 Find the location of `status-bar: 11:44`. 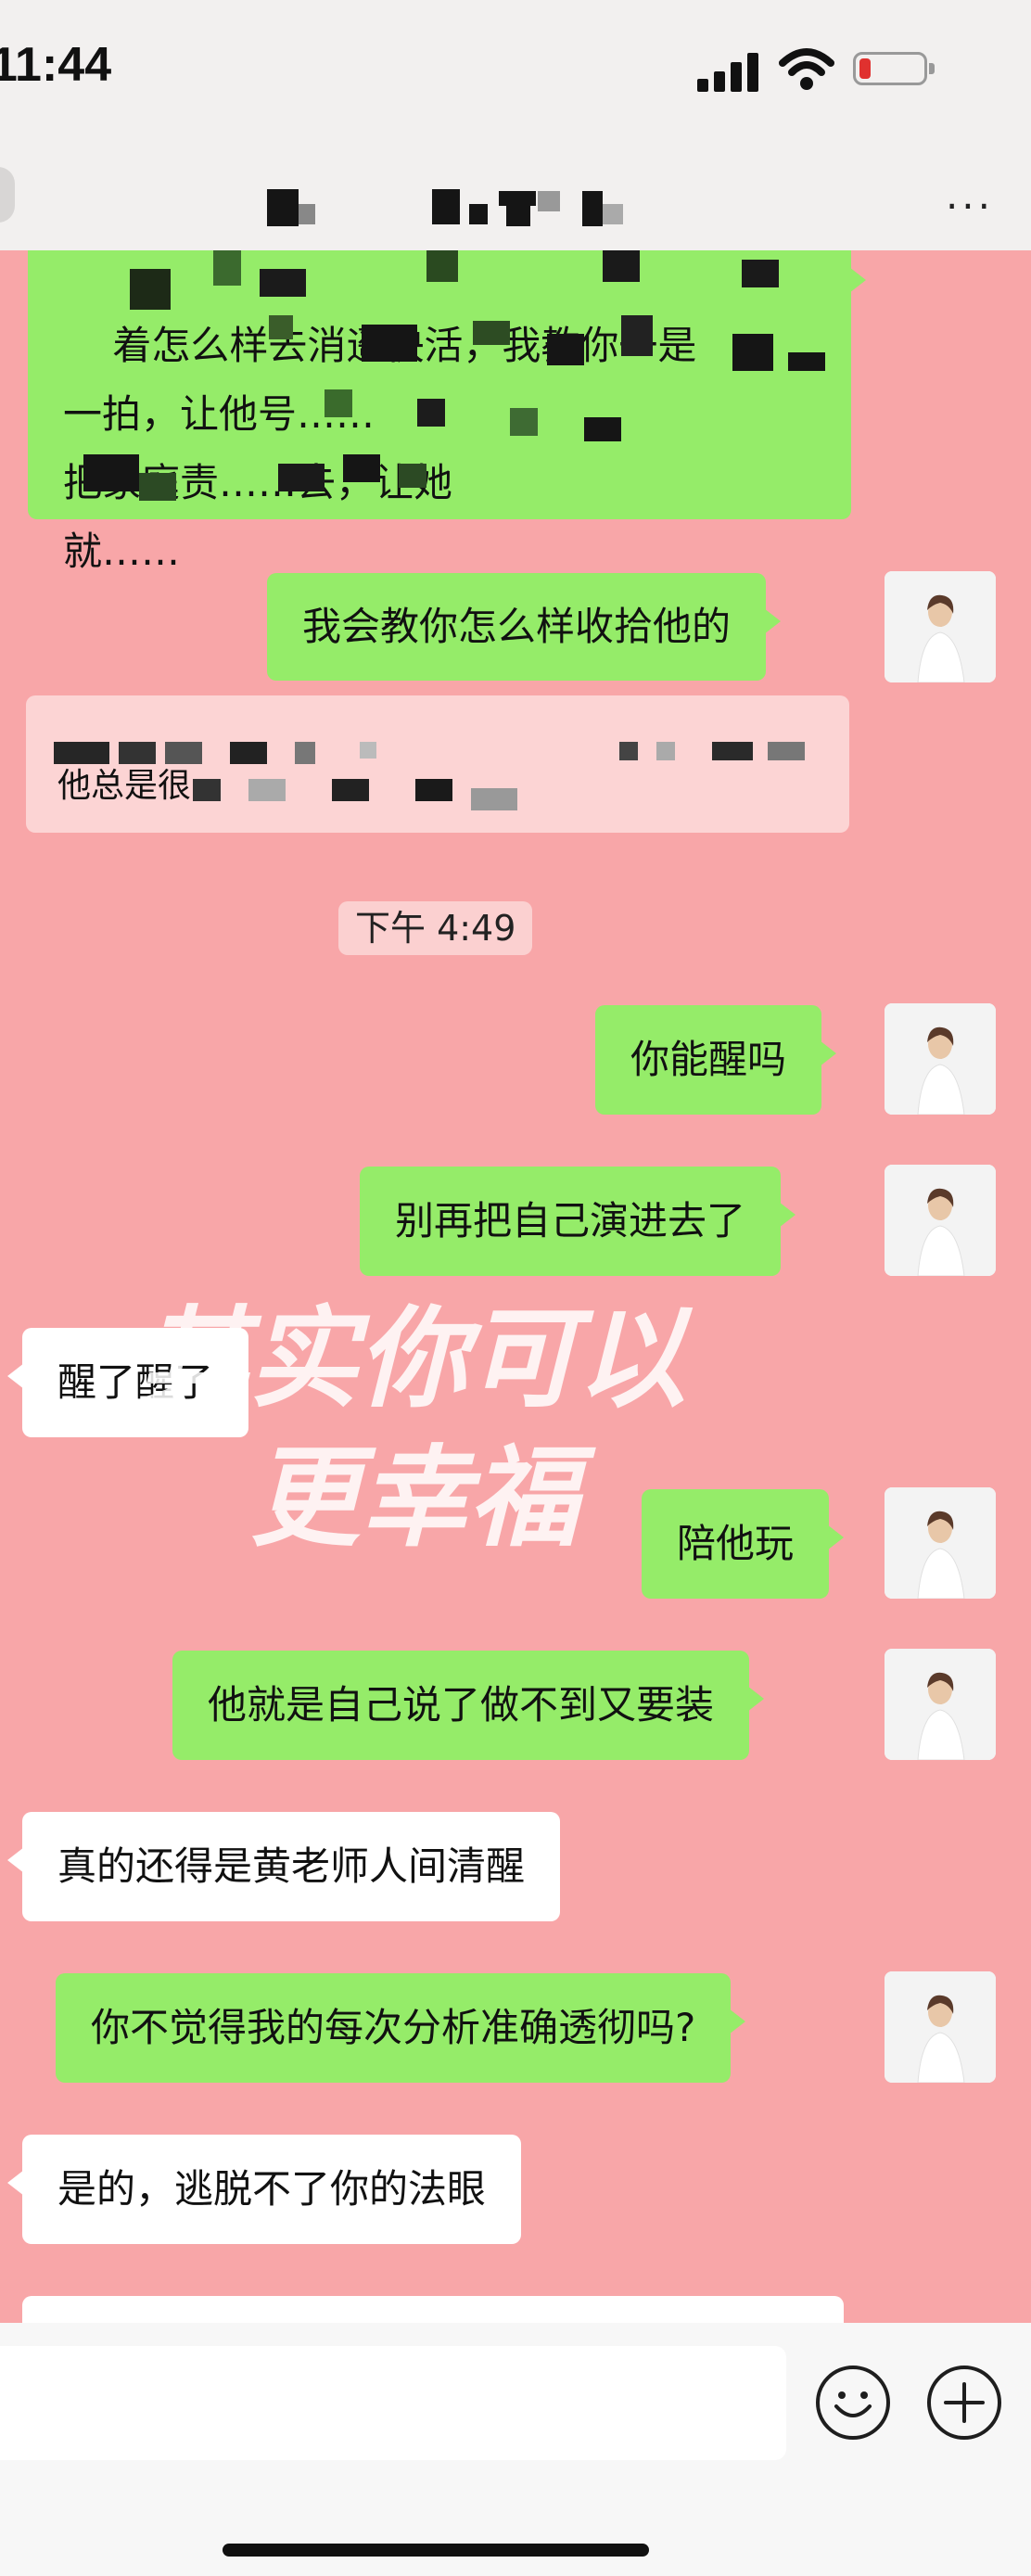

status-bar: 11:44 is located at coordinates (515, 69).